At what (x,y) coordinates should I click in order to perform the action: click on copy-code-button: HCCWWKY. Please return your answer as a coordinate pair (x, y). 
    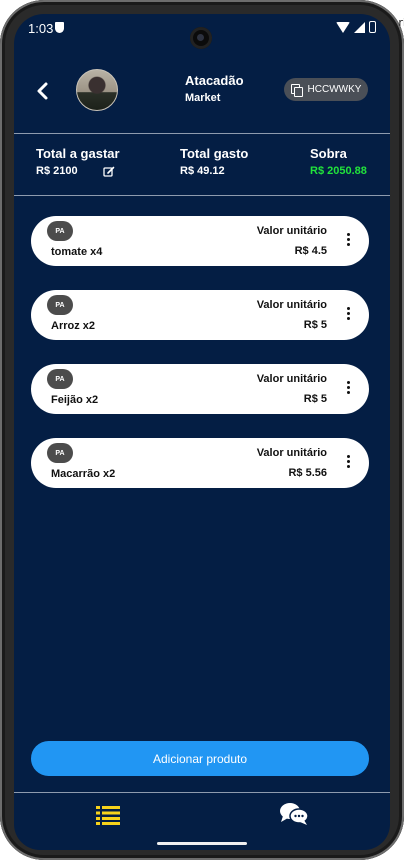
    Looking at the image, I should click on (326, 89).